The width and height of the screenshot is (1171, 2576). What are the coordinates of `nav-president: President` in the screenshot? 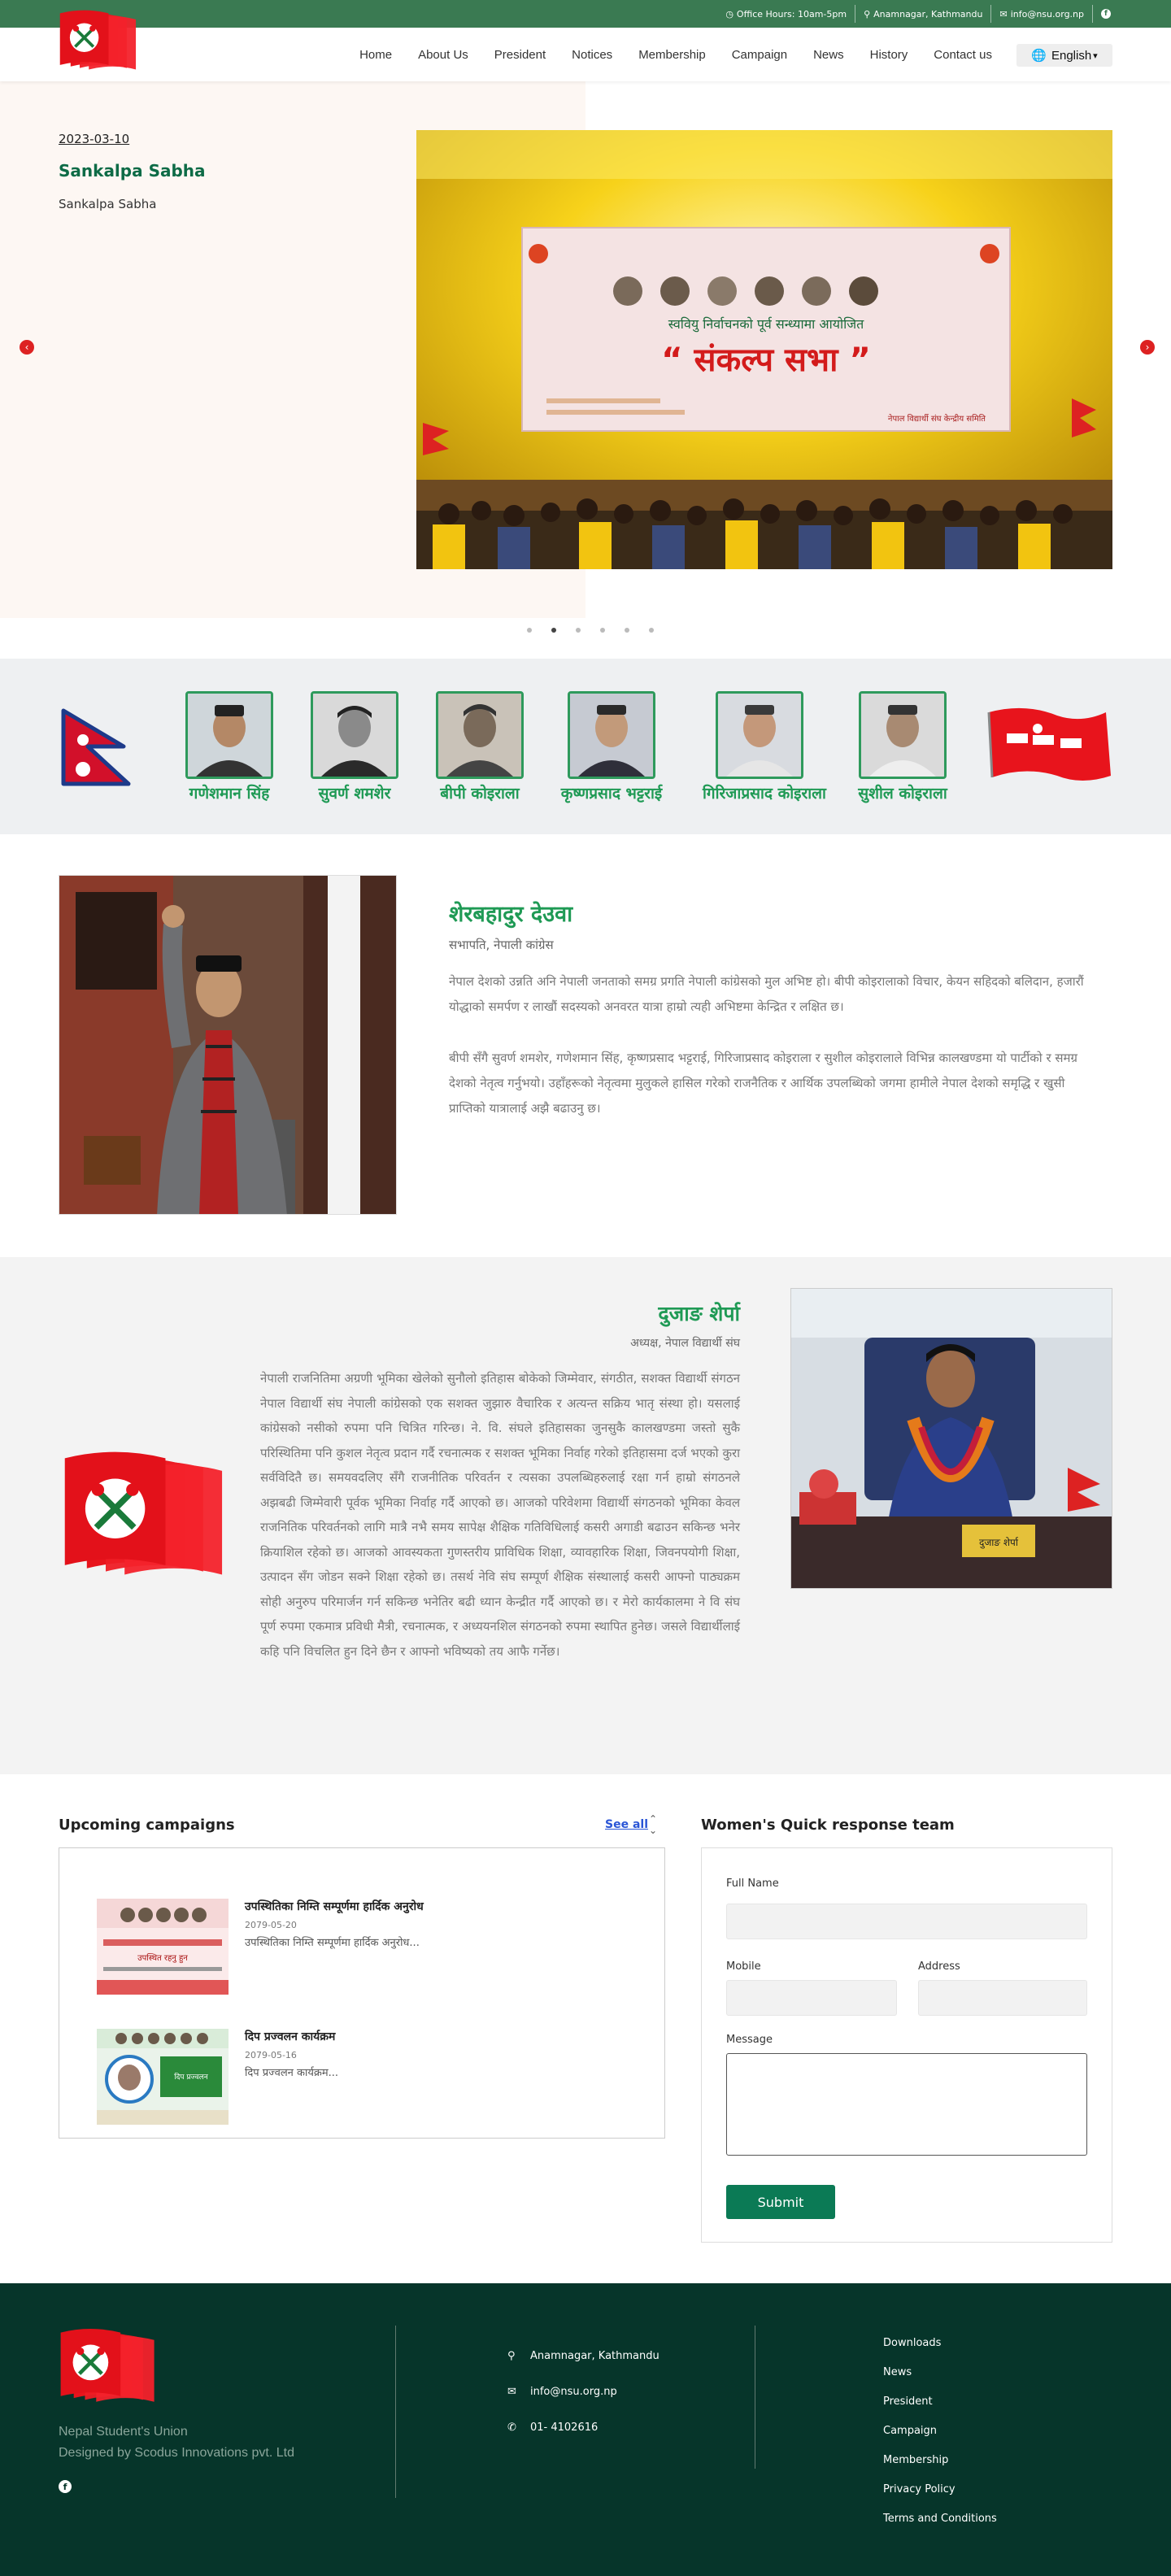 It's located at (520, 55).